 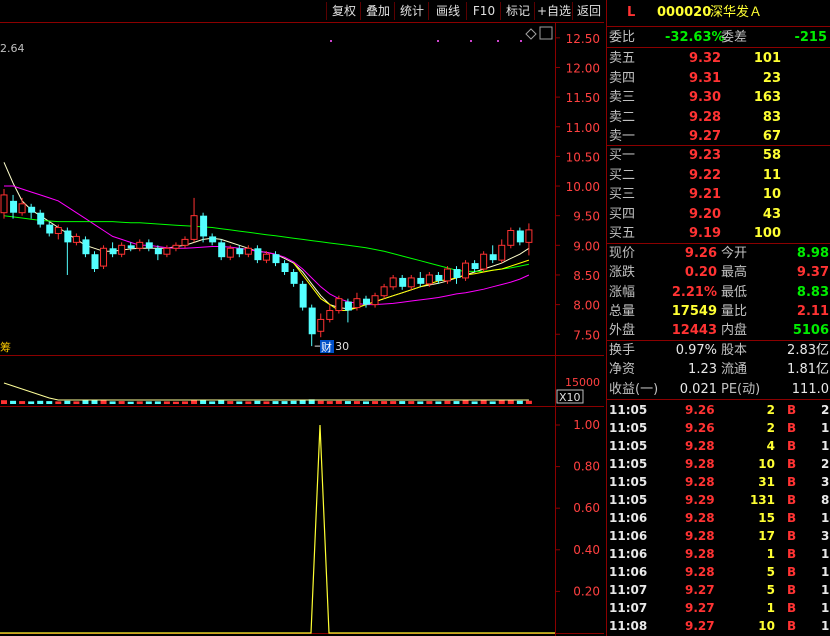 What do you see at coordinates (684, 12) in the screenshot?
I see `stock-code: 000020` at bounding box center [684, 12].